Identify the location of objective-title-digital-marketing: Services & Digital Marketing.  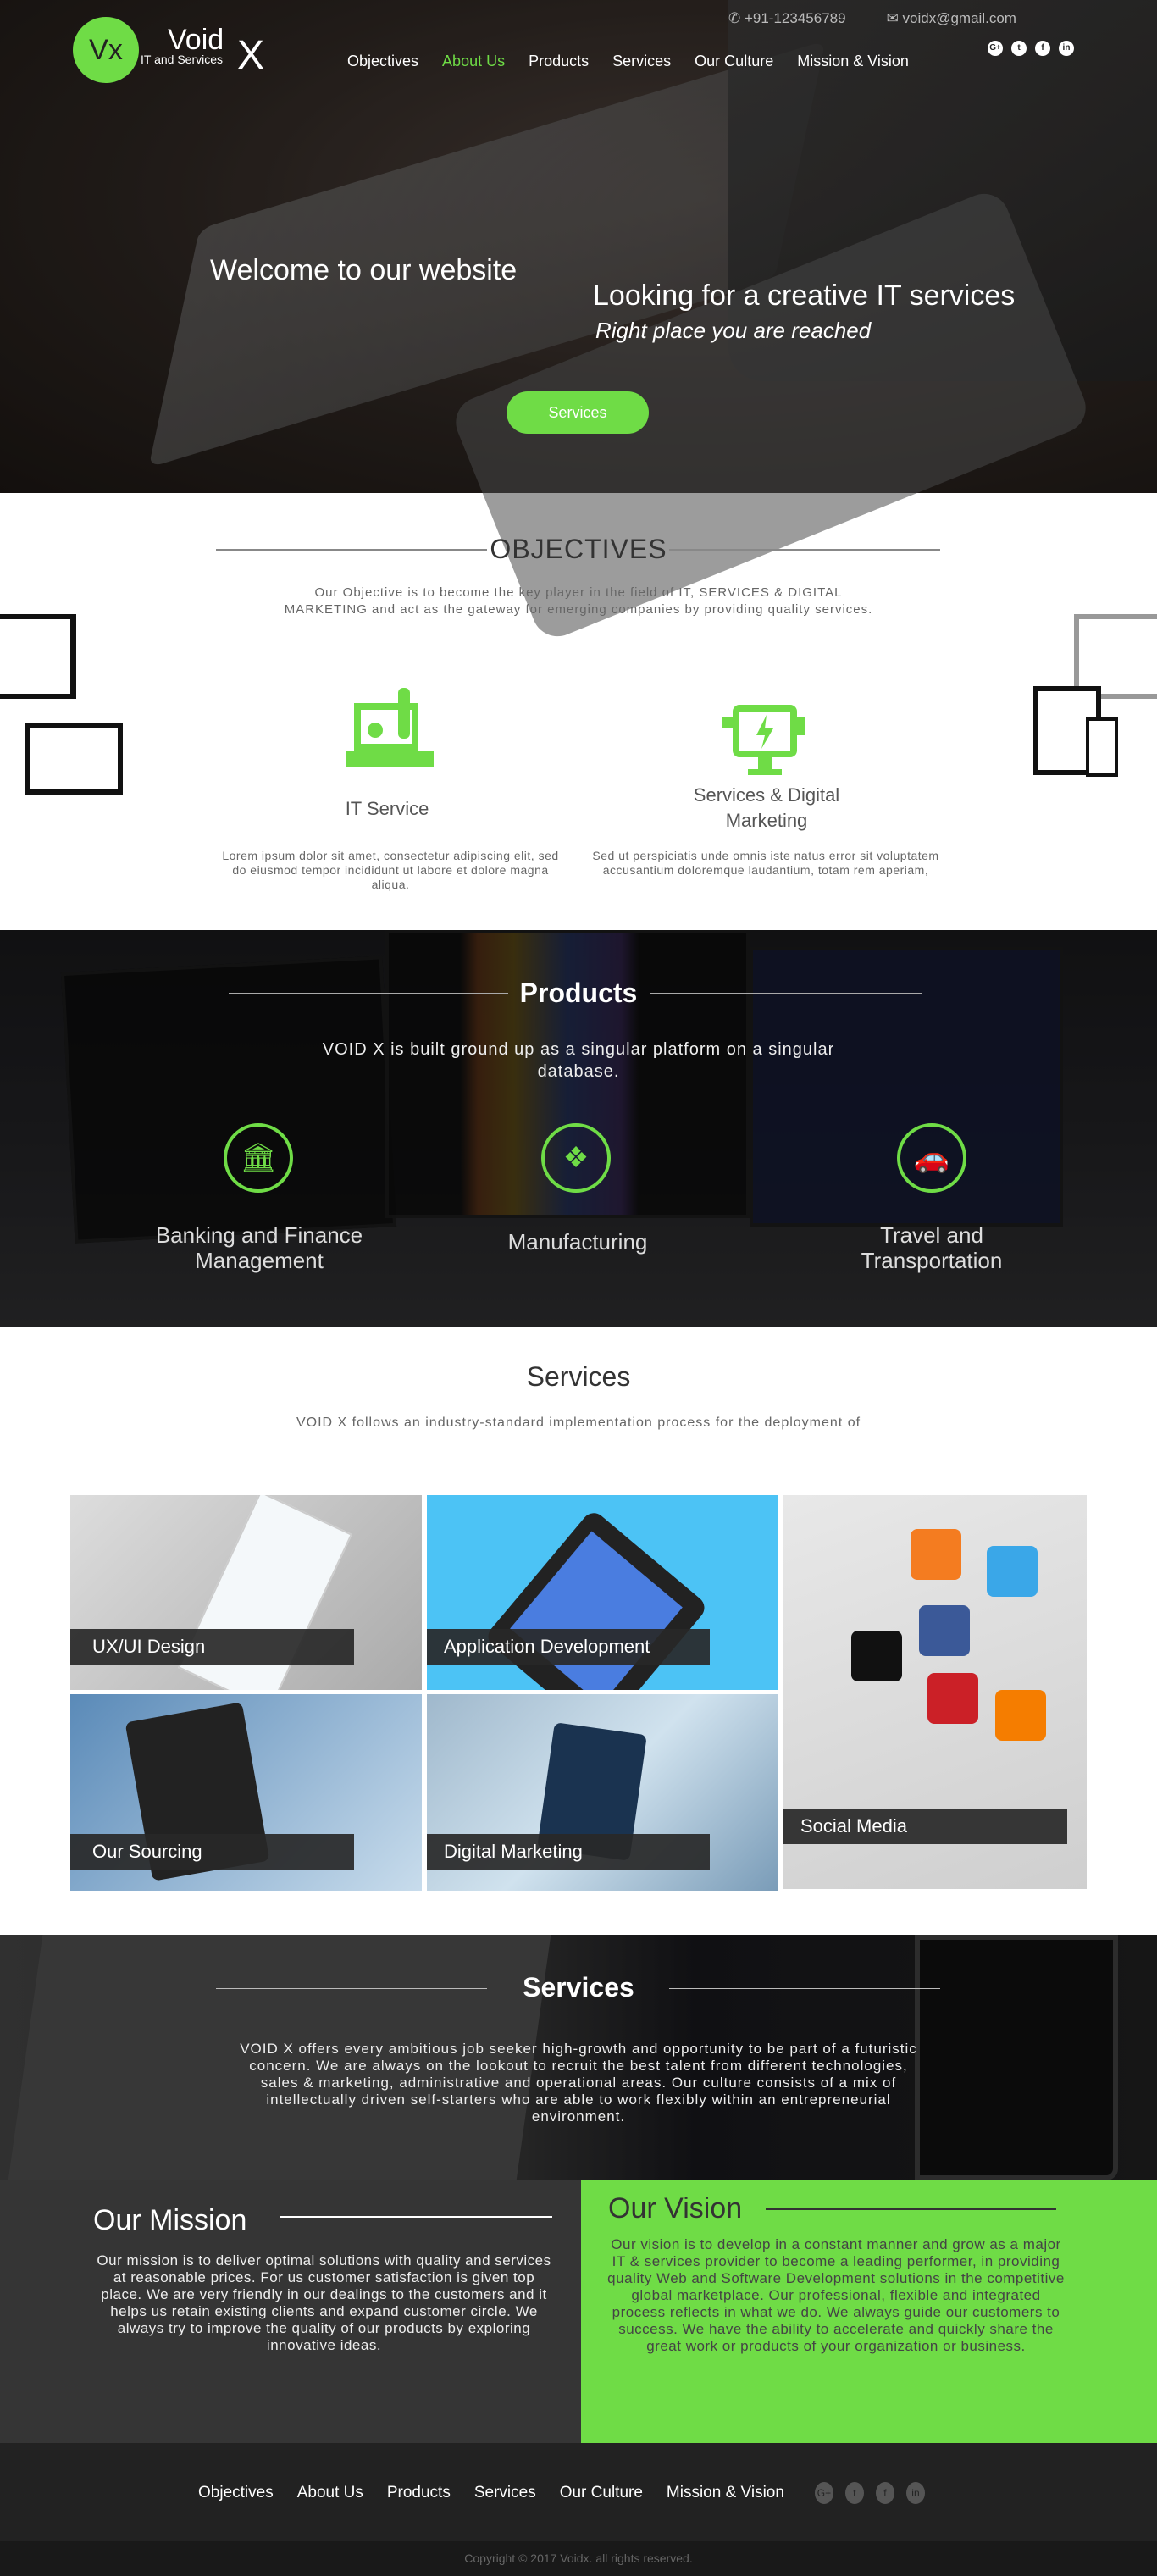
(766, 807).